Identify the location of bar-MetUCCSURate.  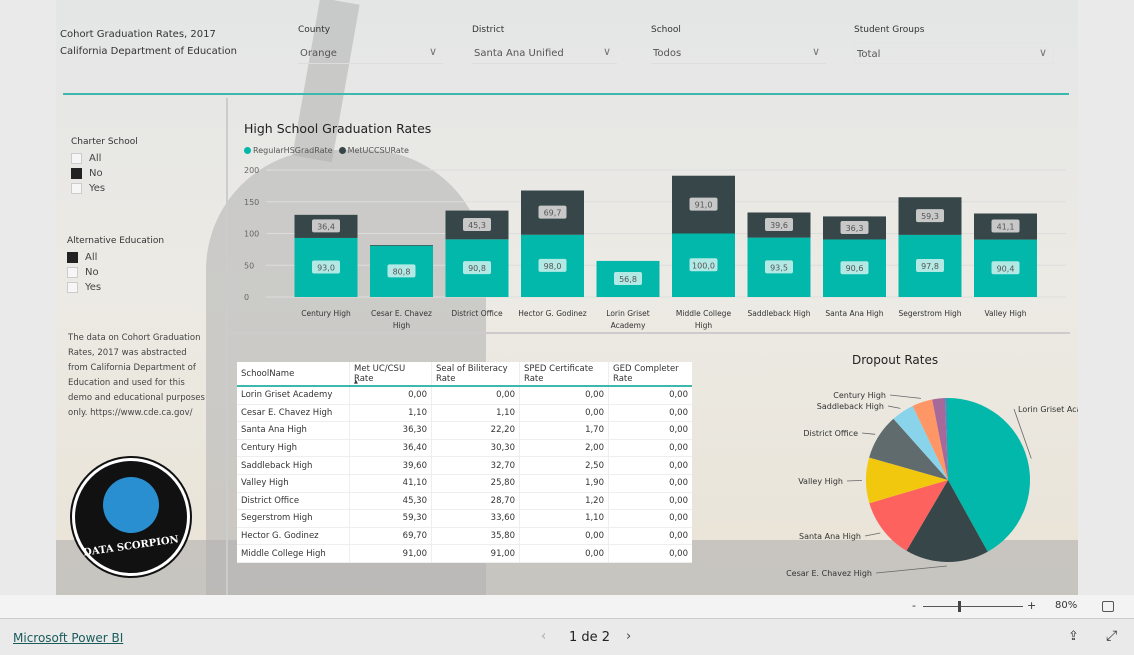
(401, 245).